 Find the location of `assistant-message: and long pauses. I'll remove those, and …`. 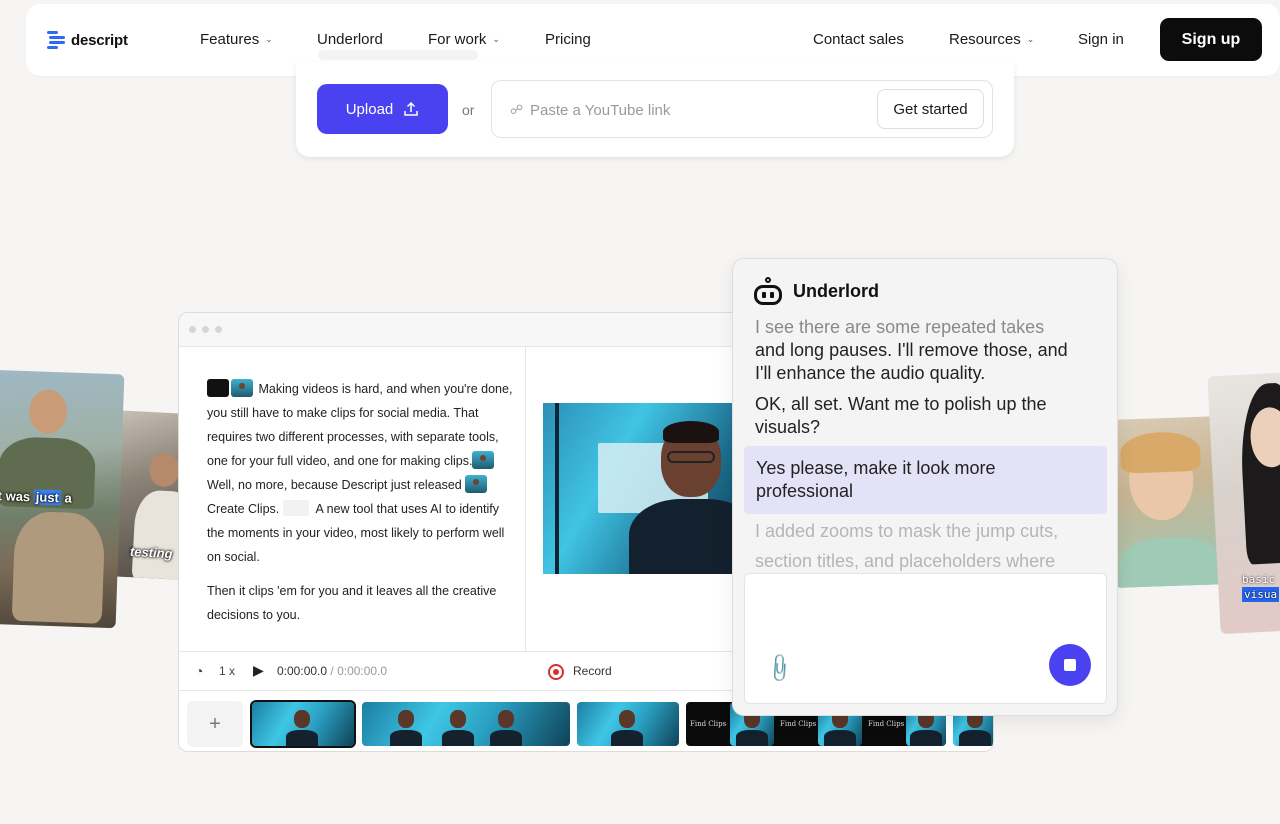

assistant-message: and long pauses. I'll remove those, and … is located at coordinates (911, 361).